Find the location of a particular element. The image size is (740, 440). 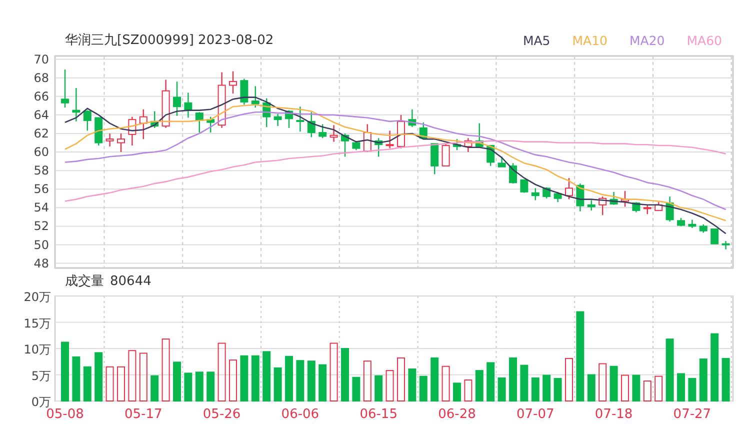

chart-title: 华润三九[SZ000999] 2023-08-02 is located at coordinates (169, 40).